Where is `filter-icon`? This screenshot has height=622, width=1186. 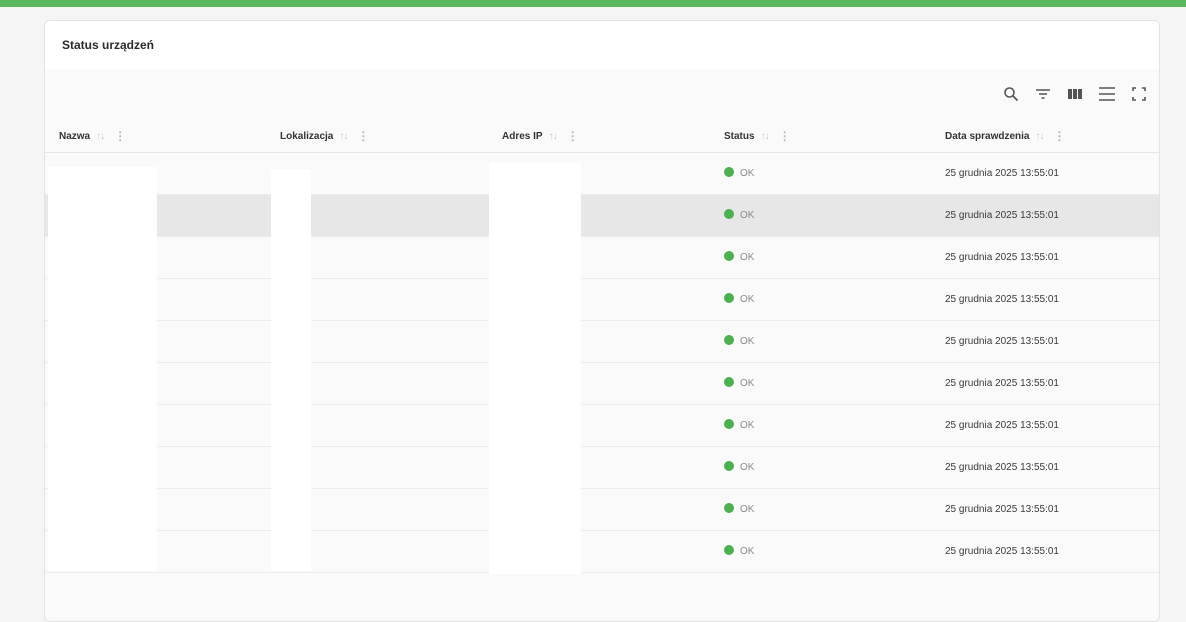 filter-icon is located at coordinates (1043, 94).